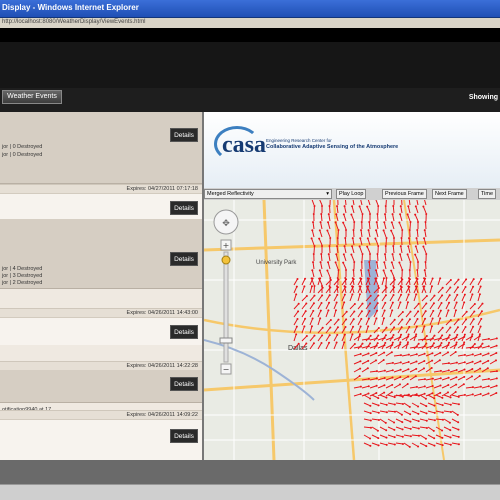 The image size is (500, 500). What do you see at coordinates (404, 194) in the screenshot?
I see `previous-frame-button: Previous Frame` at bounding box center [404, 194].